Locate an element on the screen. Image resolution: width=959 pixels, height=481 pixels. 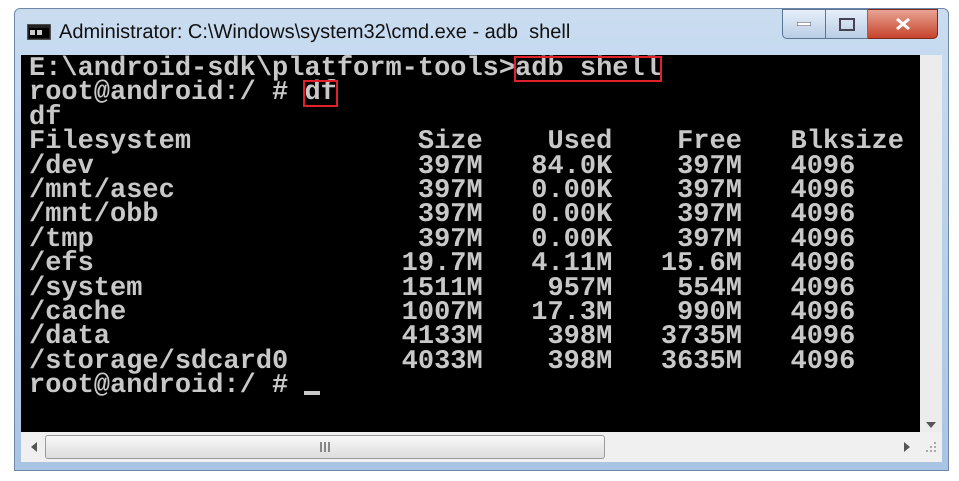
window-title: Administrator: C:\Windows\system32\cmd.exe - adb shell is located at coordinates (314, 32).